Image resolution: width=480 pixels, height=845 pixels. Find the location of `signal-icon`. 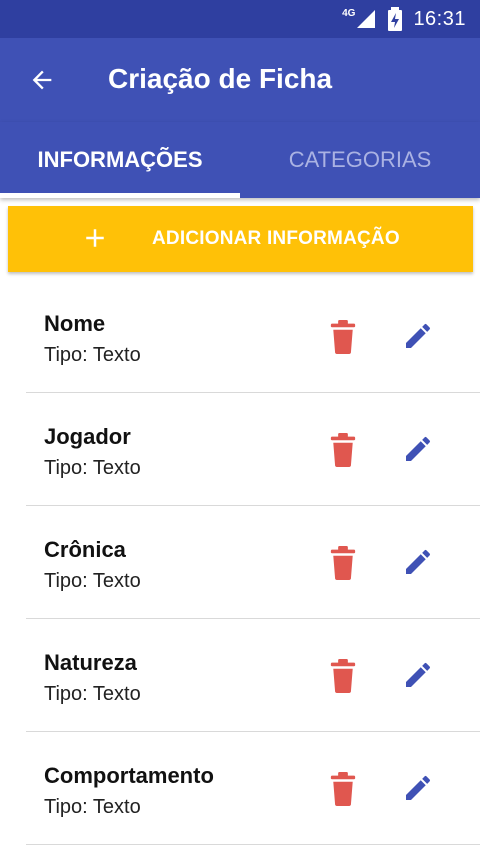

signal-icon is located at coordinates (366, 19).